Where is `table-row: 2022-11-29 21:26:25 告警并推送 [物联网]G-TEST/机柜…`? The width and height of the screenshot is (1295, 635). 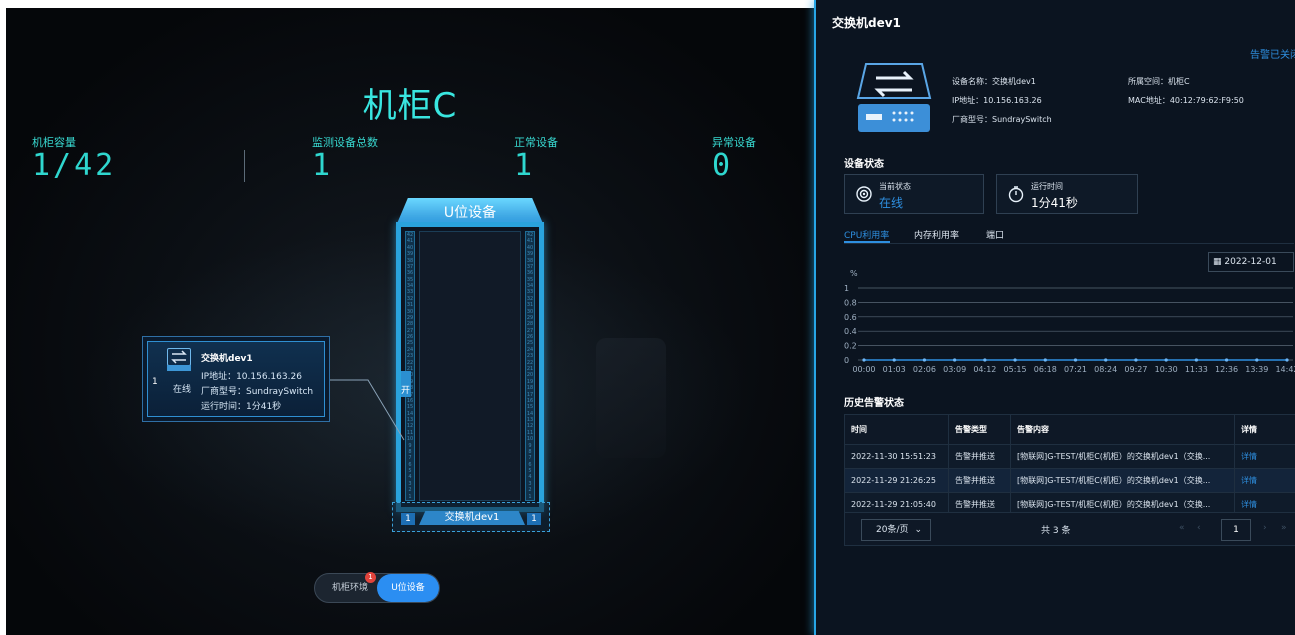 table-row: 2022-11-29 21:26:25 告警并推送 [物联网]G-TEST/机柜… is located at coordinates (1069, 480).